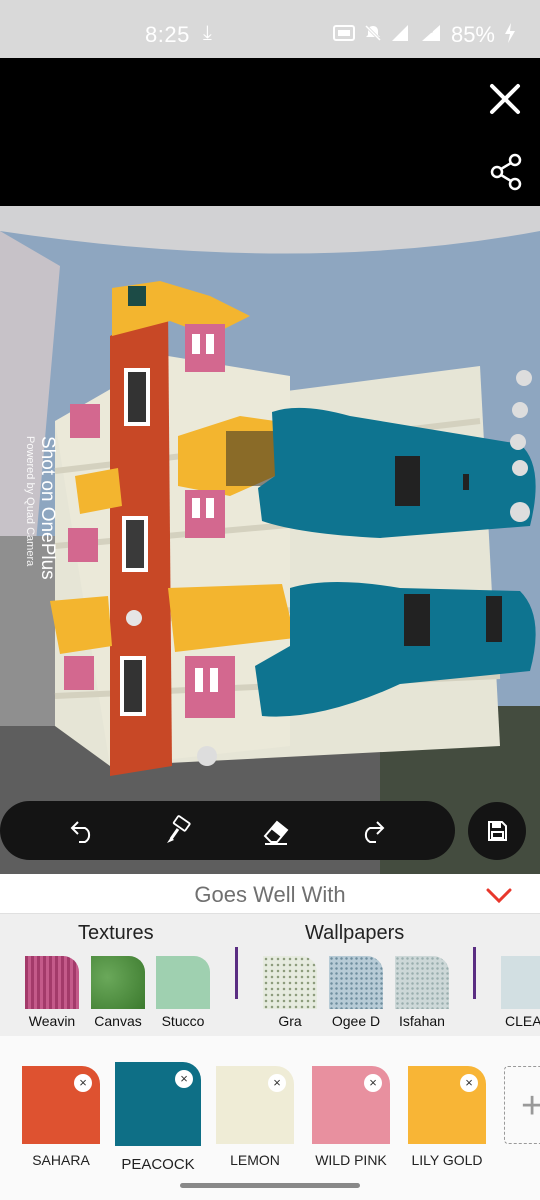 The width and height of the screenshot is (540, 1200). I want to click on wallpaper-item-gra: Gra, so click(290, 992).